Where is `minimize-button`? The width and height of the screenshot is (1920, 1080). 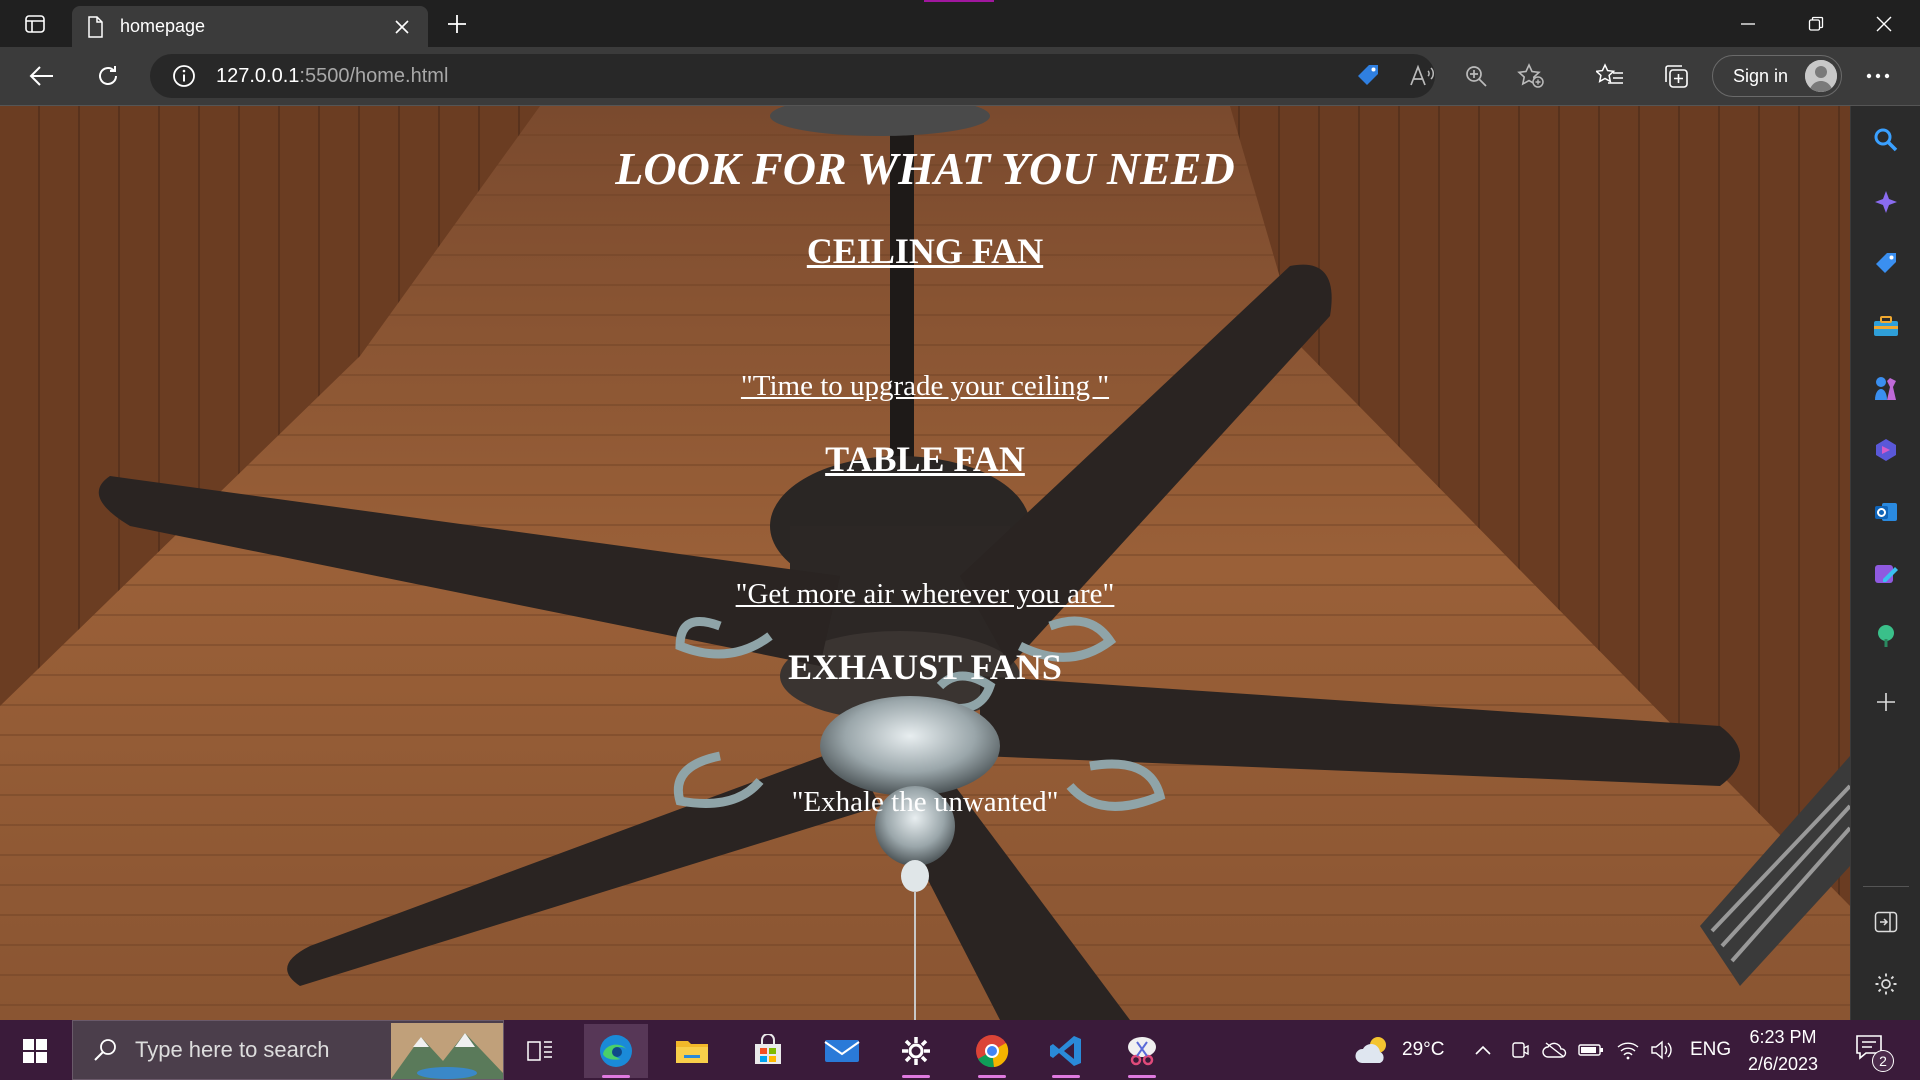 minimize-button is located at coordinates (1748, 23).